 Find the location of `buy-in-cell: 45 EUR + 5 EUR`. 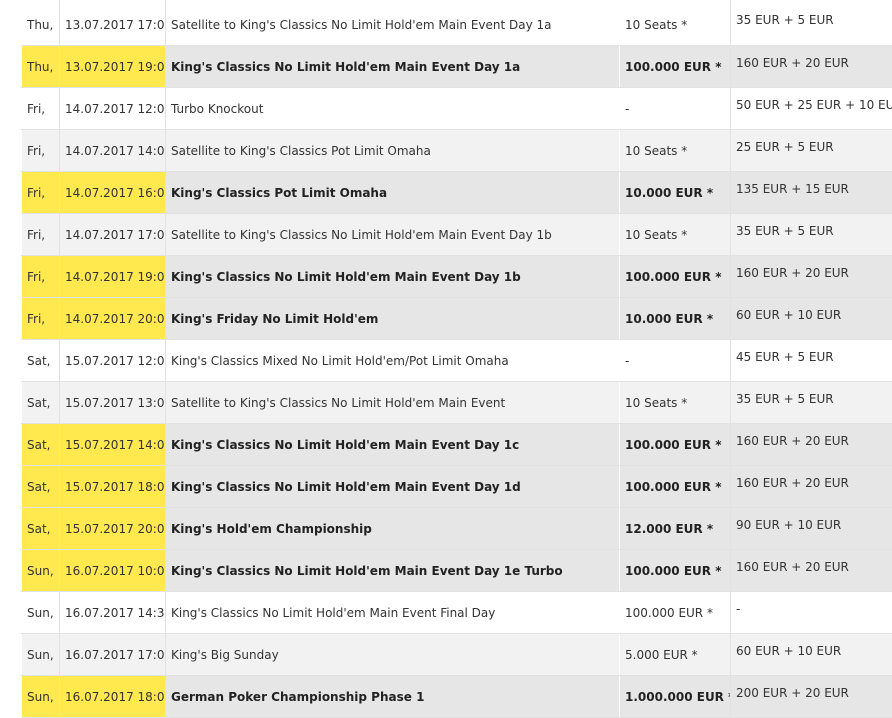

buy-in-cell: 45 EUR + 5 EUR is located at coordinates (811, 361).